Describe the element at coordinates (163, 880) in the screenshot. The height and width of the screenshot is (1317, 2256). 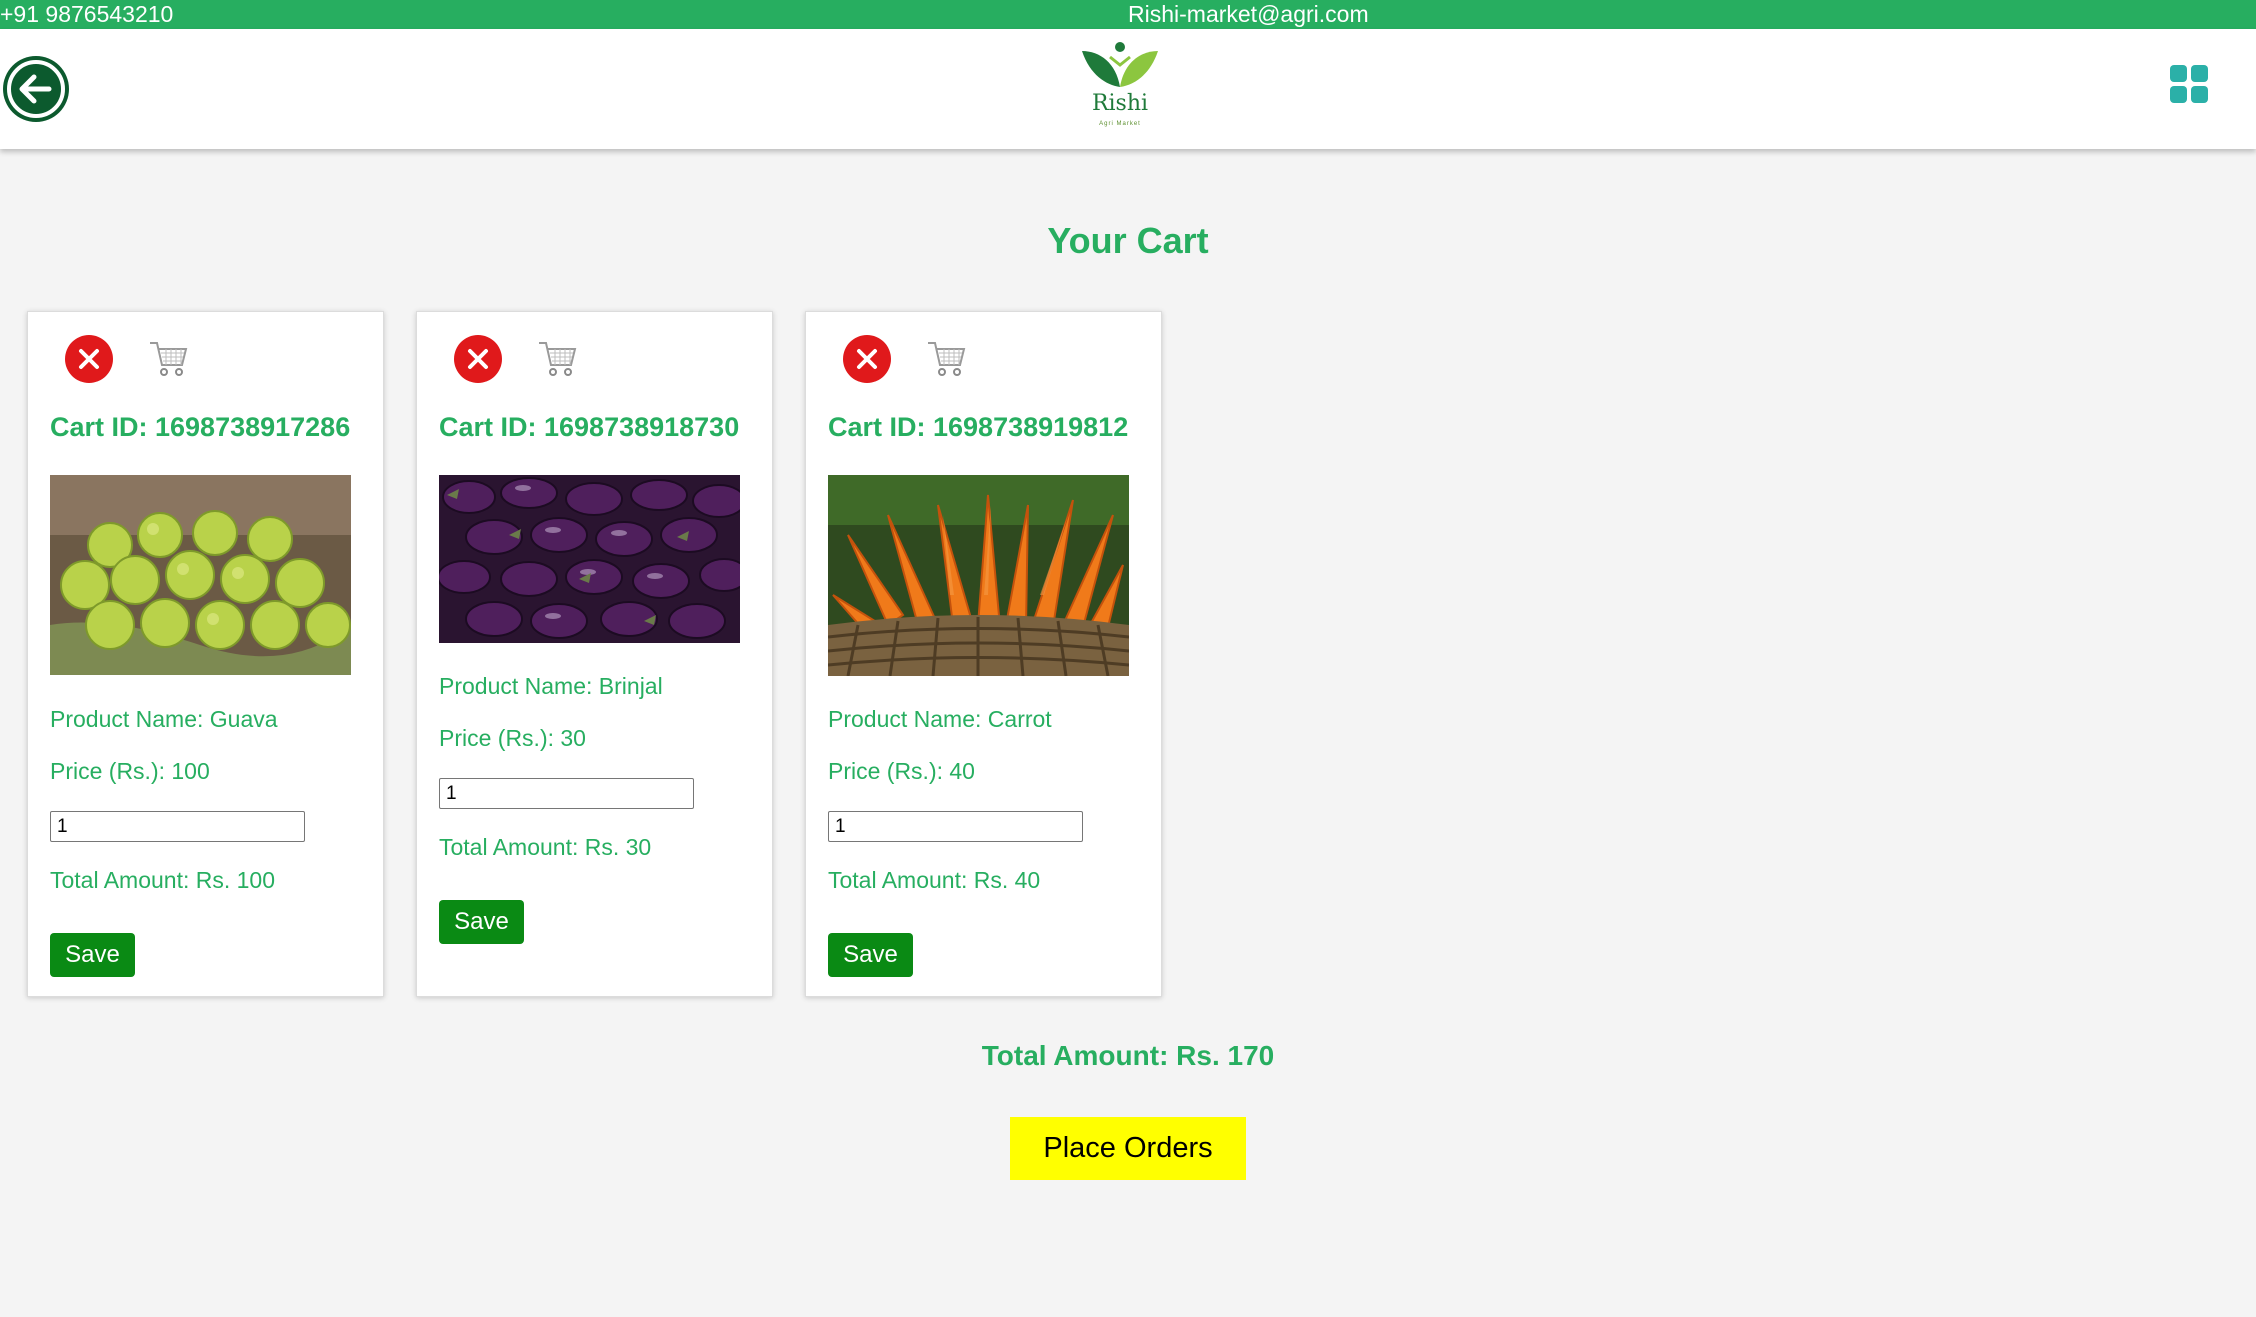
I see `item-total-amount: Total Amount: Rs. 100` at that location.